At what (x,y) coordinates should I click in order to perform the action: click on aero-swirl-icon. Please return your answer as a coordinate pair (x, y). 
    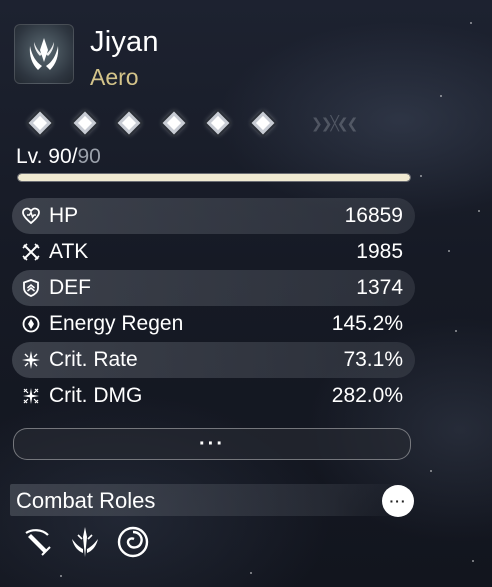
    Looking at the image, I should click on (133, 542).